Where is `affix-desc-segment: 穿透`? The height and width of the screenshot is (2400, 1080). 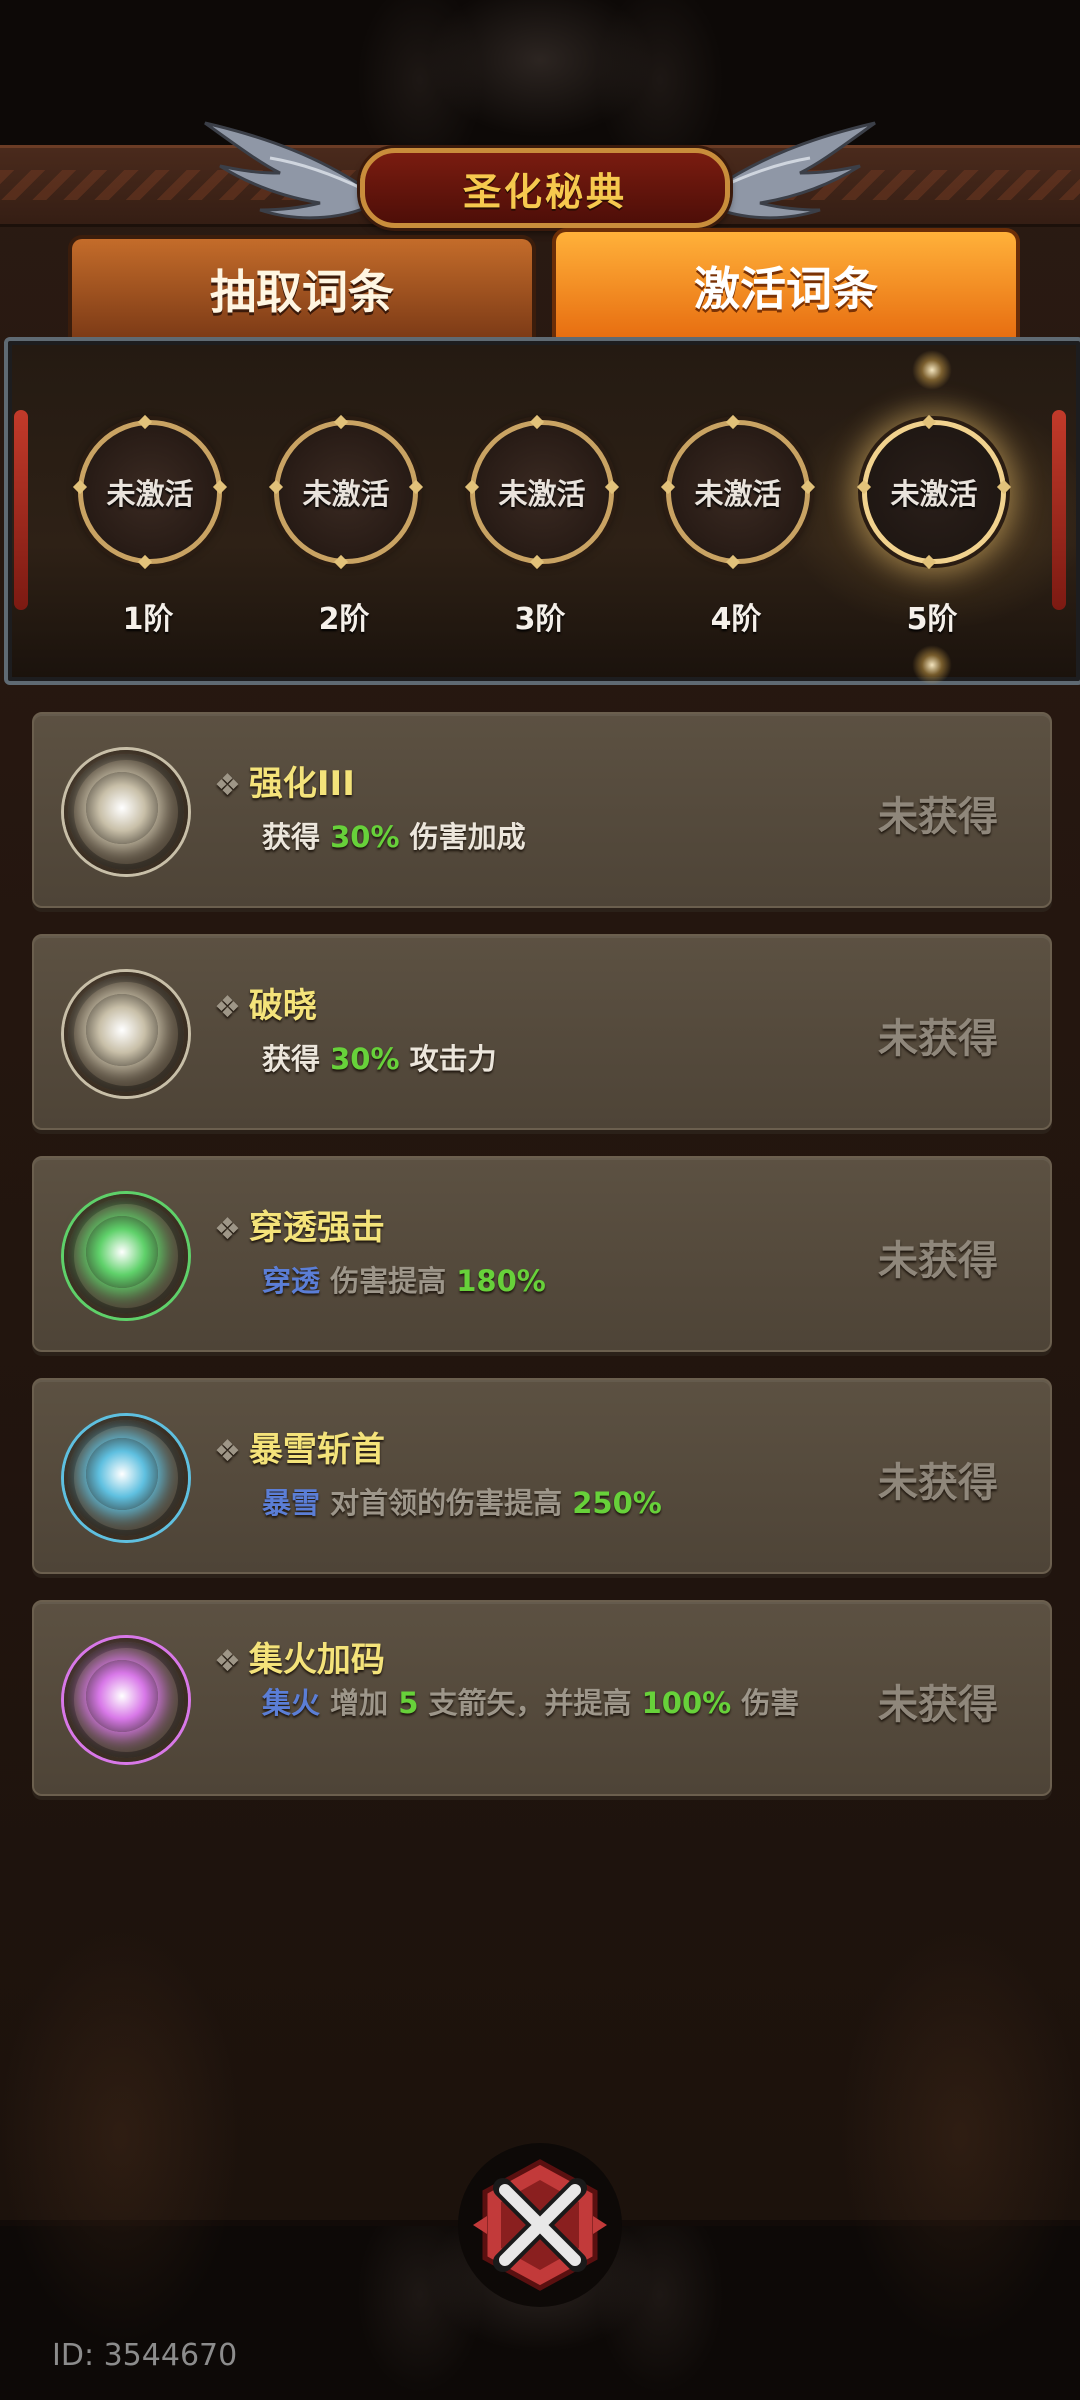
affix-desc-segment: 穿透 is located at coordinates (291, 1281).